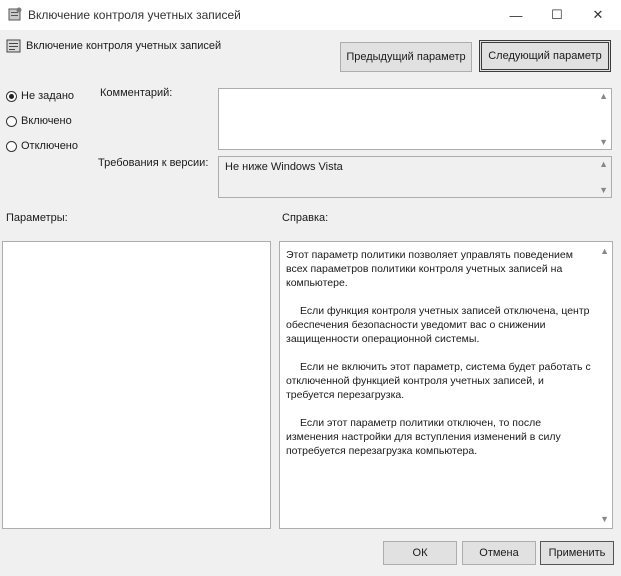  I want to click on radio-label: Не задано, so click(48, 96).